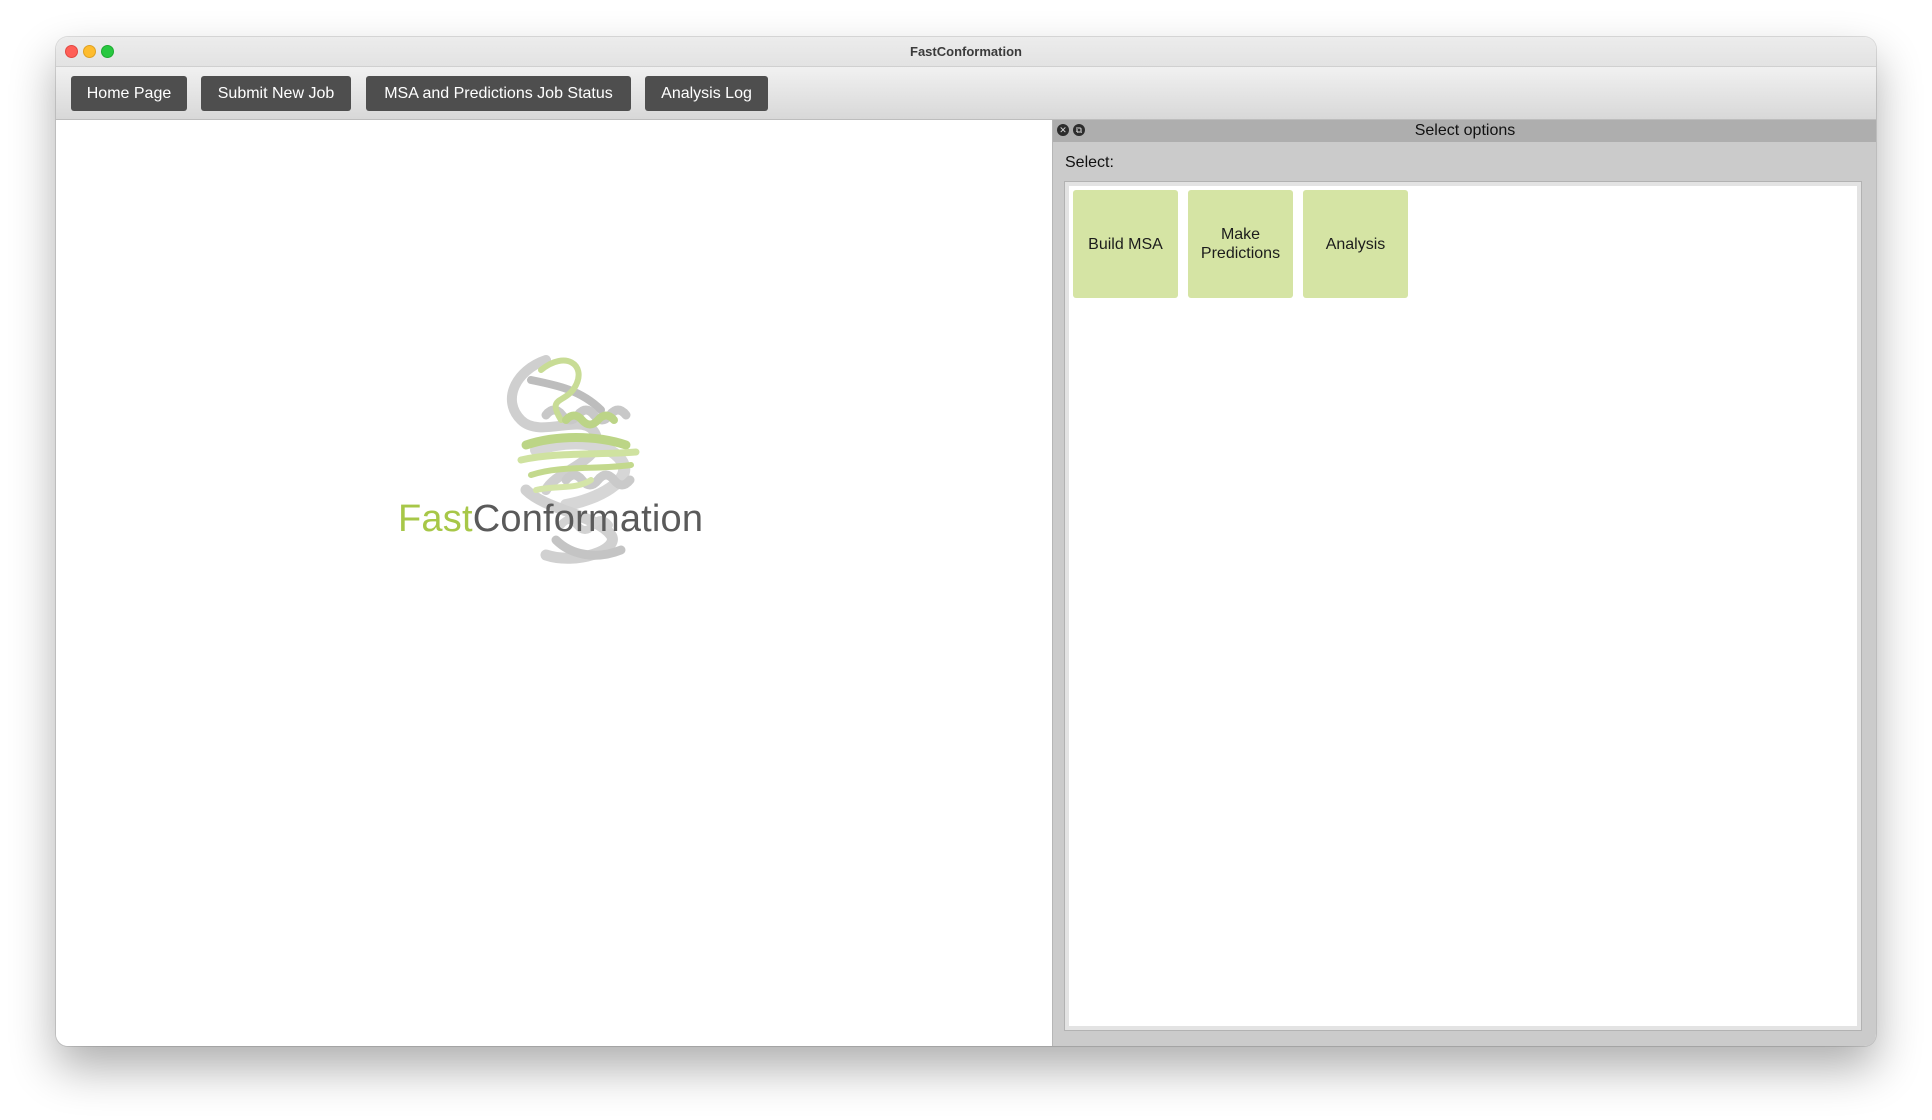 The image size is (1932, 1120). What do you see at coordinates (129, 93) in the screenshot?
I see `home-page-button: Home Page` at bounding box center [129, 93].